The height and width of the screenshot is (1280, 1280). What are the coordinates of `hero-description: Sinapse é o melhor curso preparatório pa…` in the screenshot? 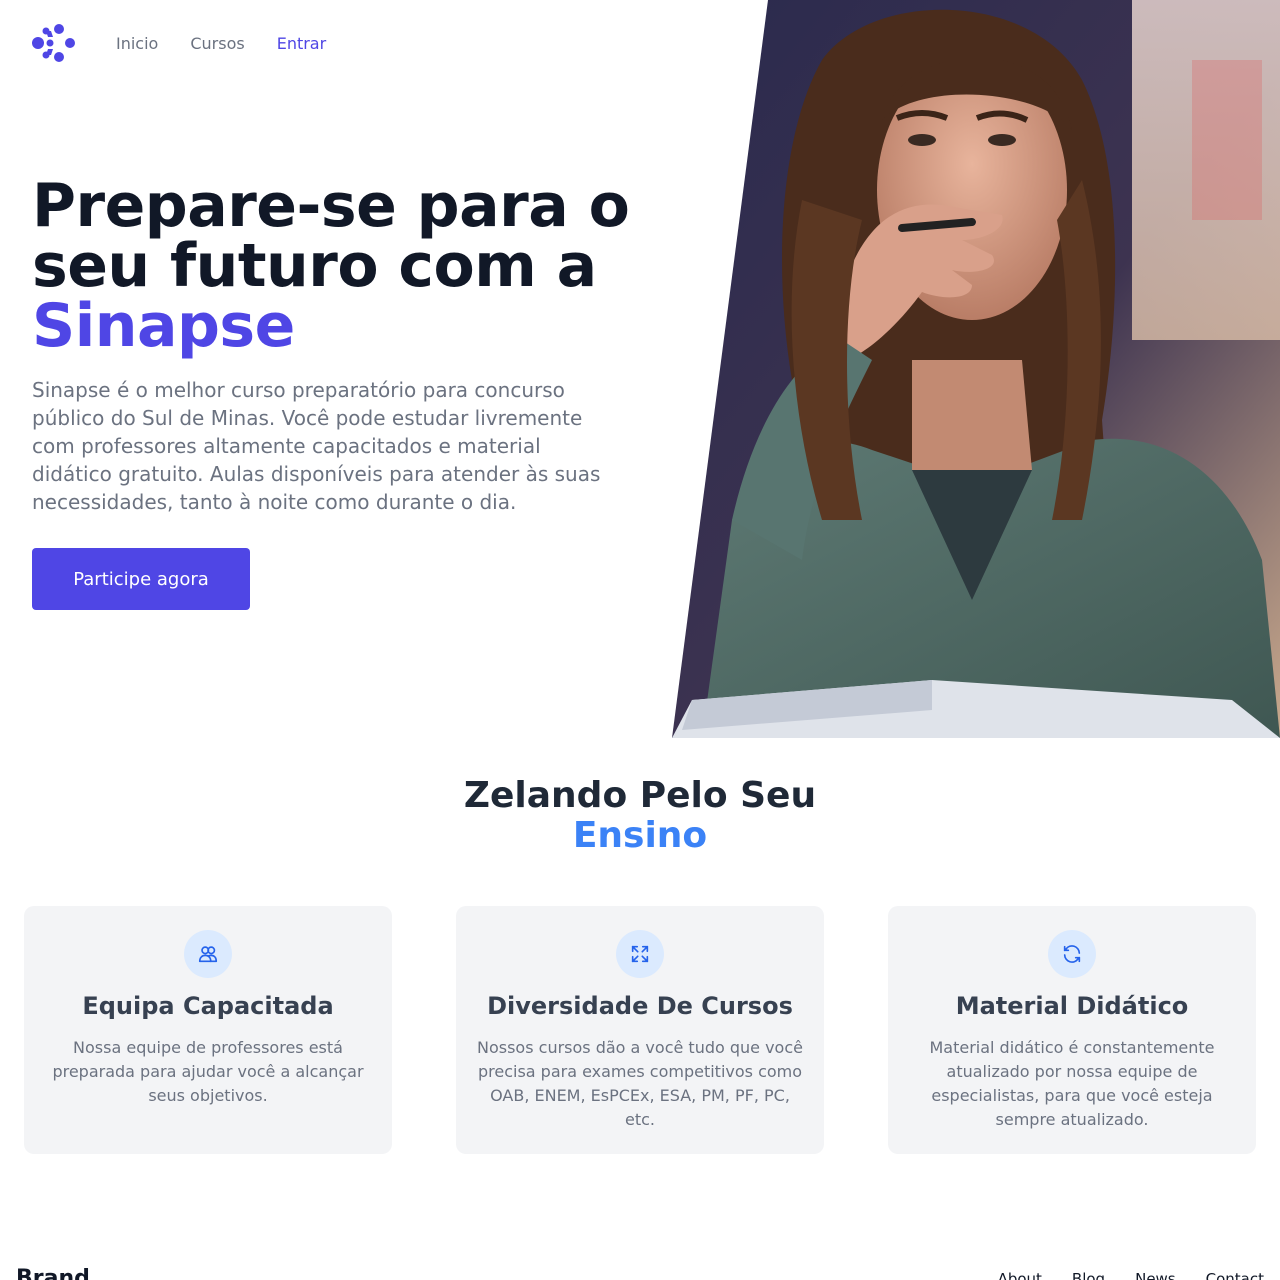 It's located at (316, 446).